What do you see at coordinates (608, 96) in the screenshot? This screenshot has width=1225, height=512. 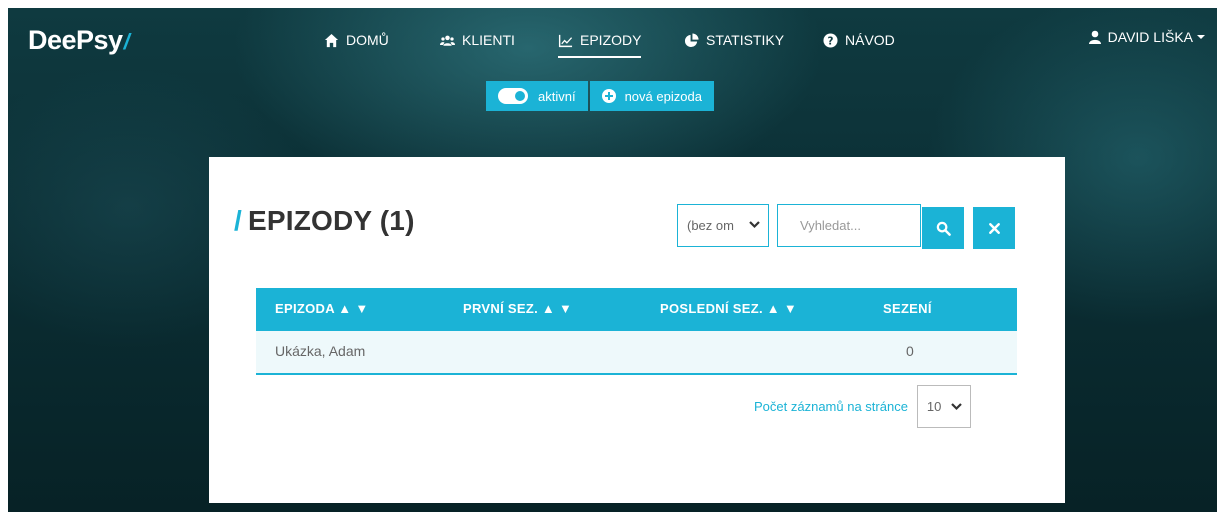 I see `plus-circle-icon` at bounding box center [608, 96].